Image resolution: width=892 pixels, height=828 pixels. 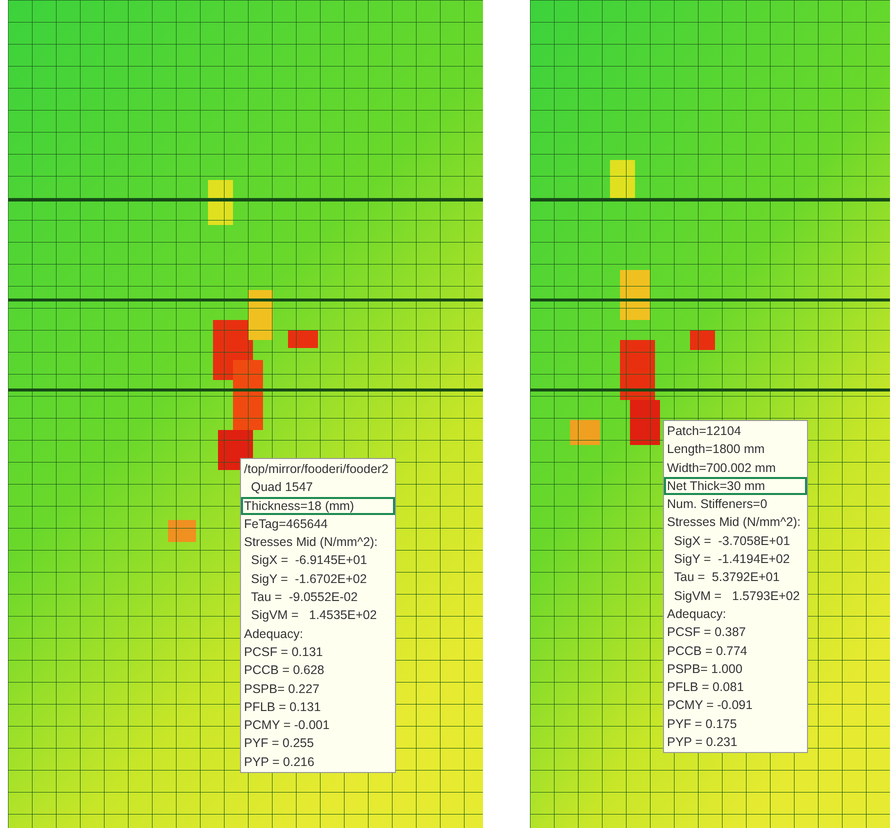 I want to click on tooltip-line: PCCB = 0.774, so click(x=707, y=651).